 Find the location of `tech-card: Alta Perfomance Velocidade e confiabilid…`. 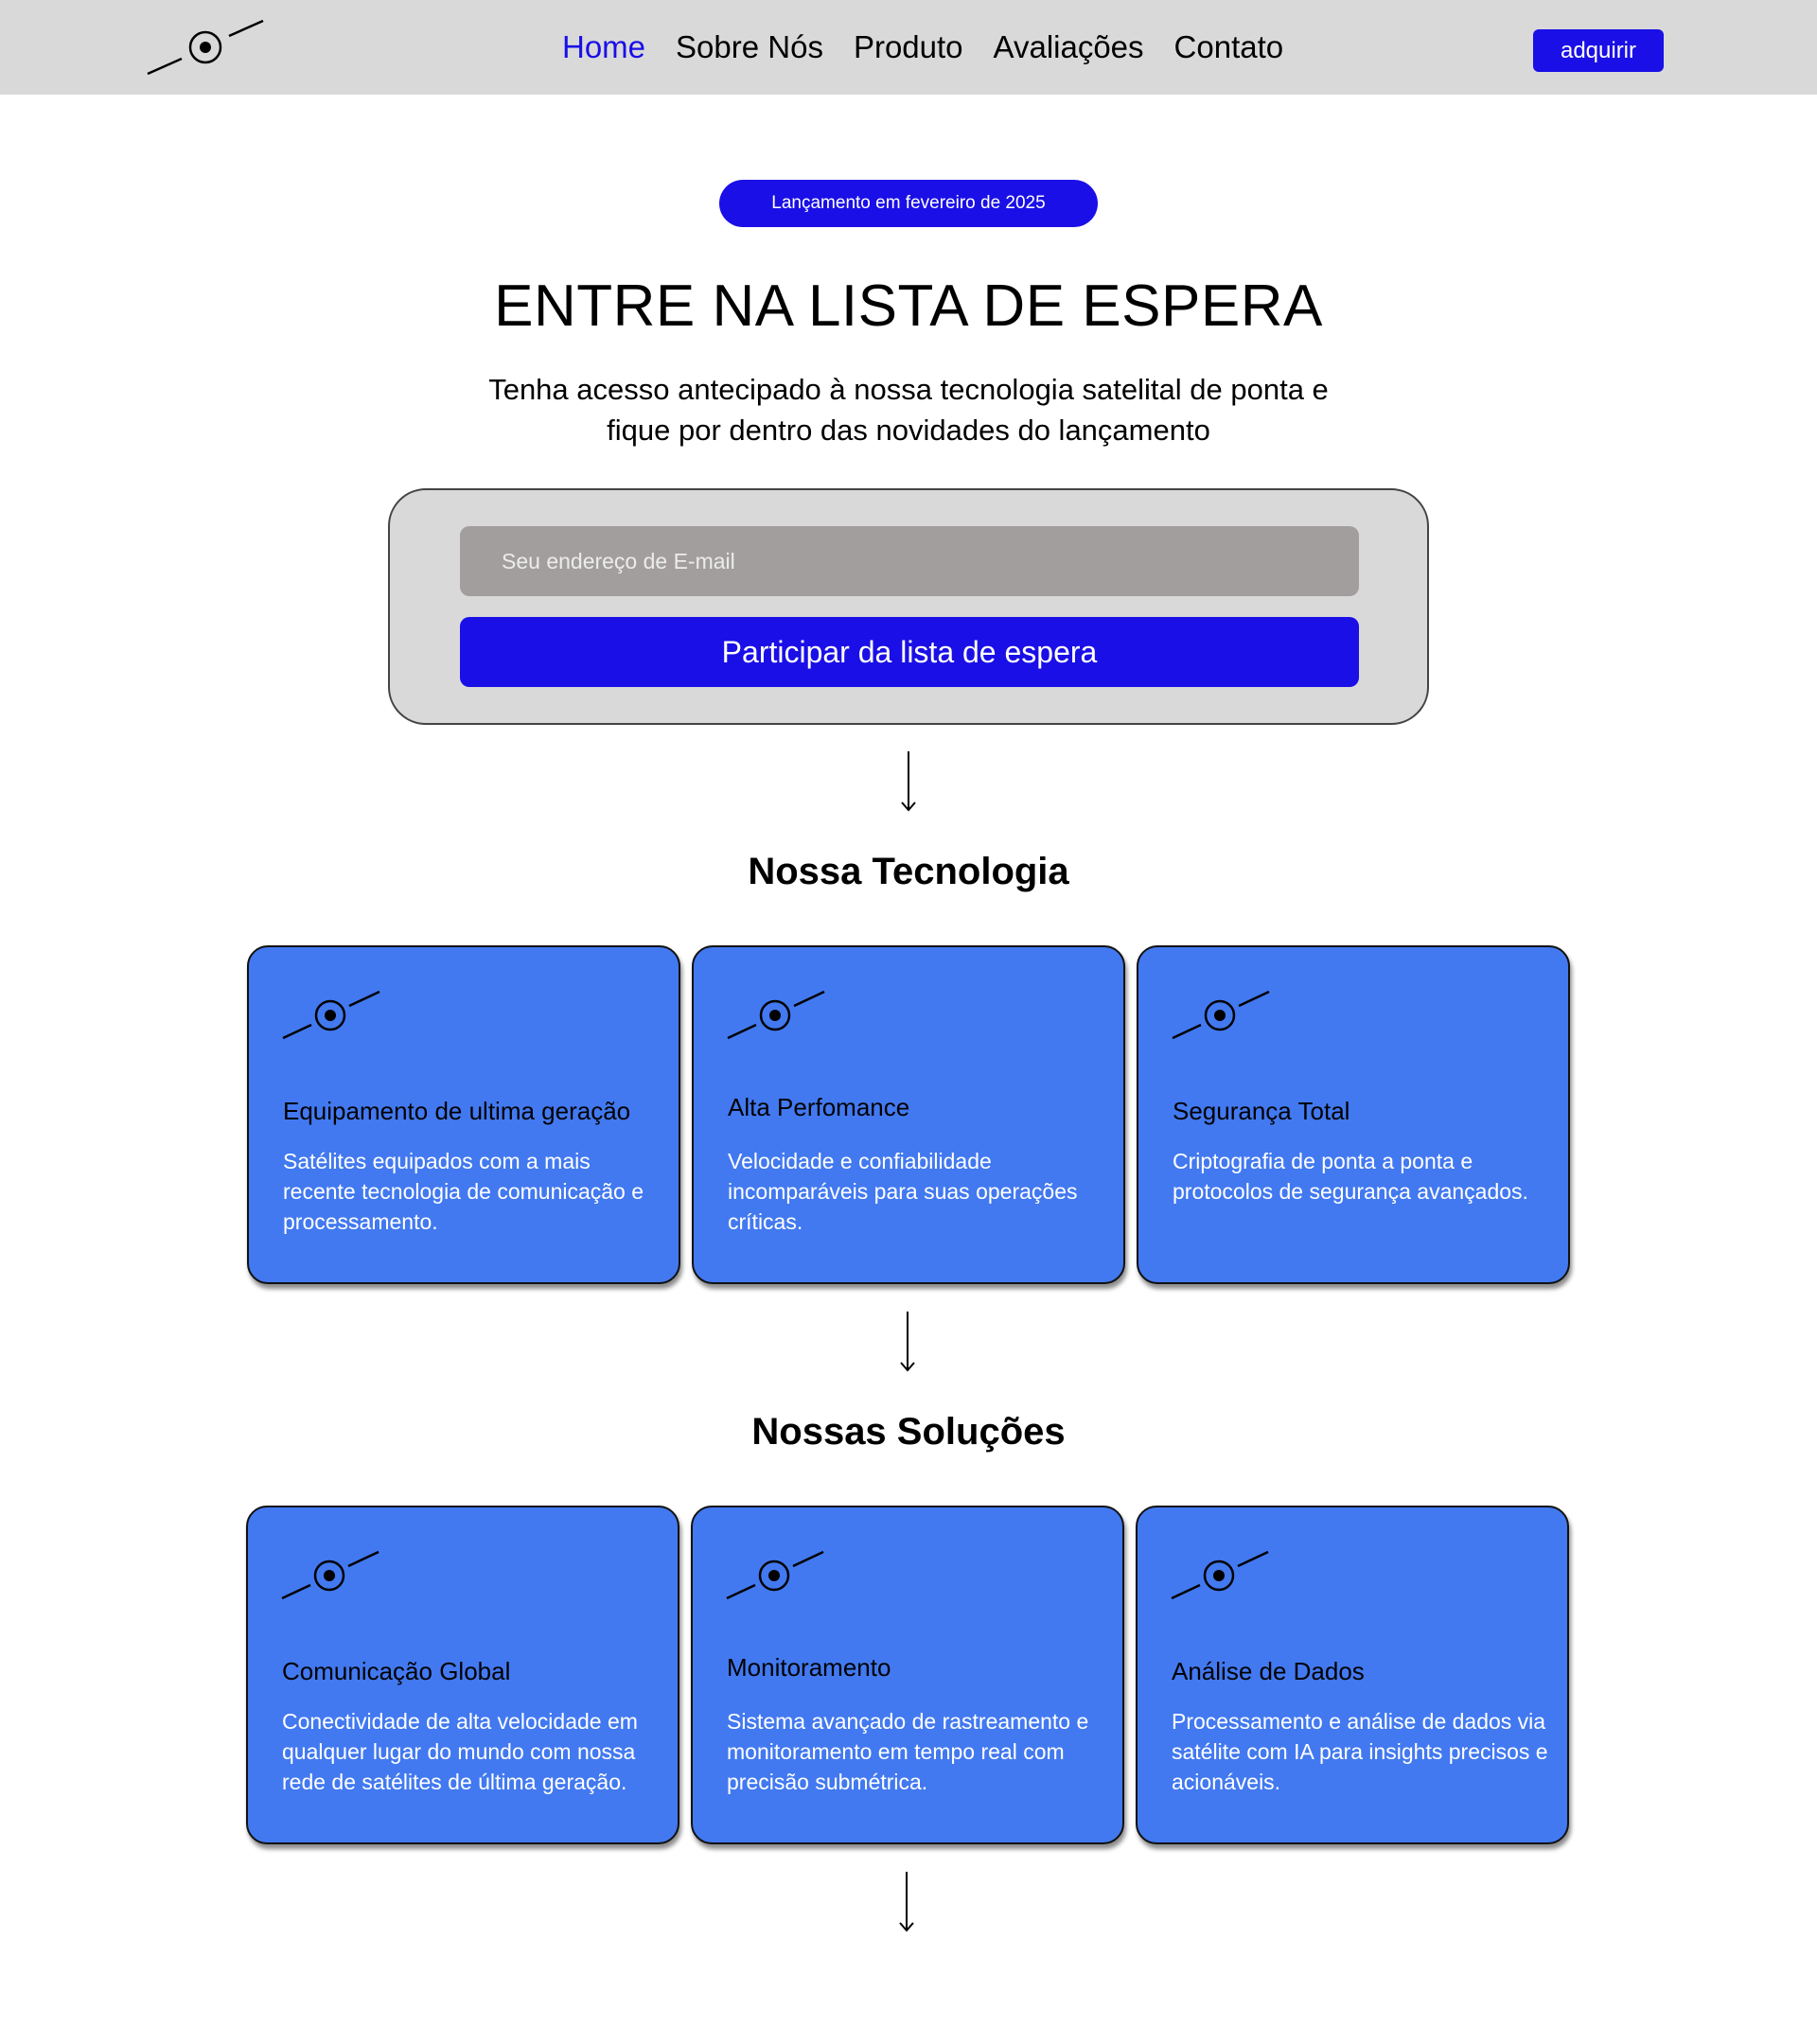

tech-card: Alta Perfomance Velocidade e confiabilid… is located at coordinates (908, 1114).